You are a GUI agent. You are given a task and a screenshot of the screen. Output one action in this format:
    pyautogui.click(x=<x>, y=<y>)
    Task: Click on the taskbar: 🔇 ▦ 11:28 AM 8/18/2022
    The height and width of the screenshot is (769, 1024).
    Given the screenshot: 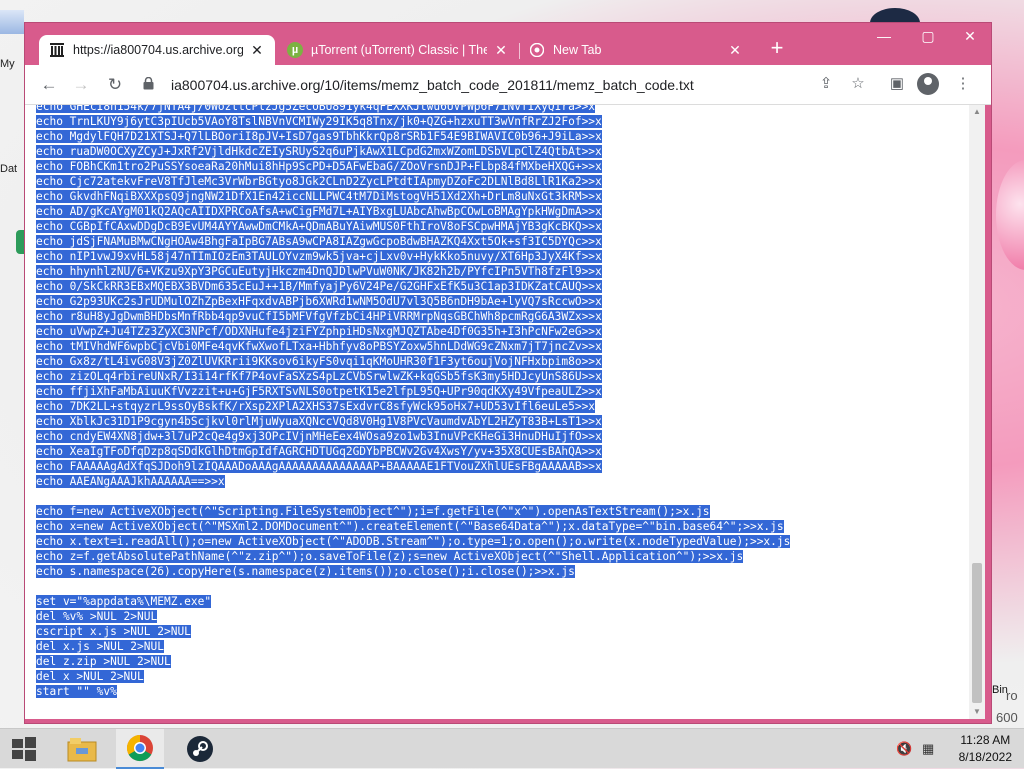 What is the action you would take?
    pyautogui.click(x=512, y=748)
    